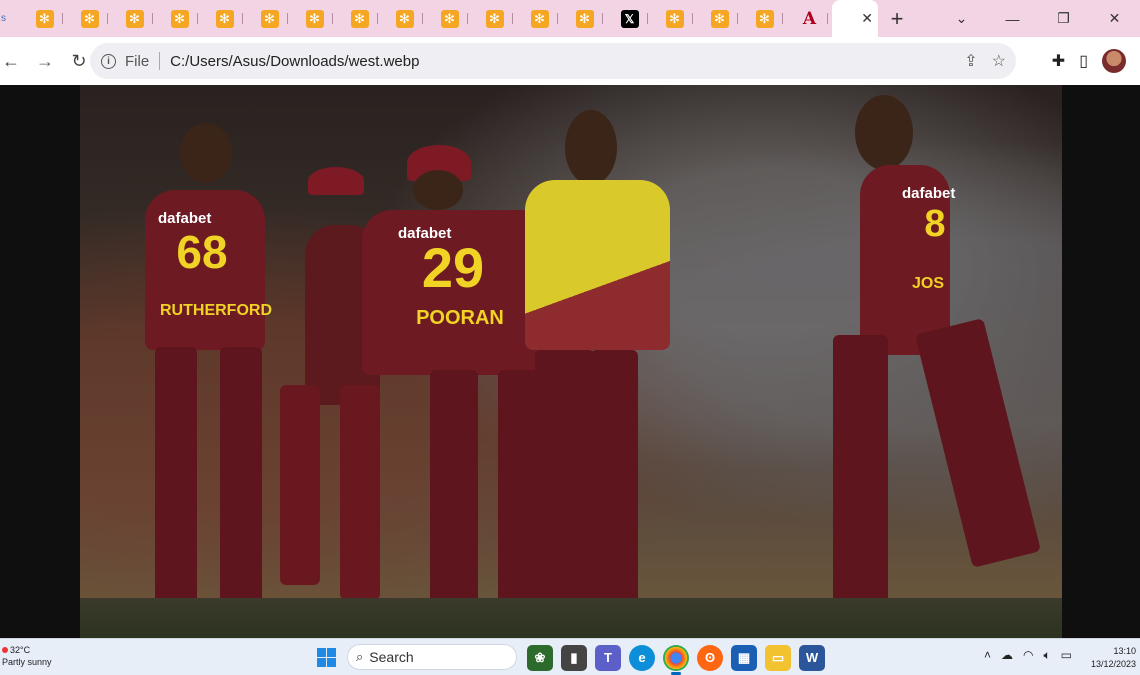 Image resolution: width=1140 pixels, height=675 pixels. Describe the element at coordinates (432, 657) in the screenshot. I see `taskbar-search: ⌕ Search` at that location.